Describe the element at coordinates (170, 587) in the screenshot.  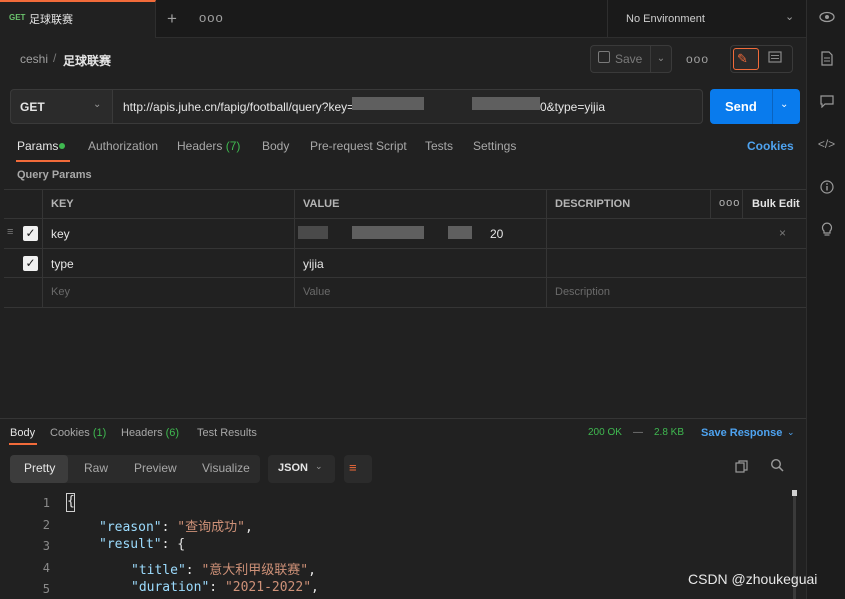
I see `json-key: "duration"` at that location.